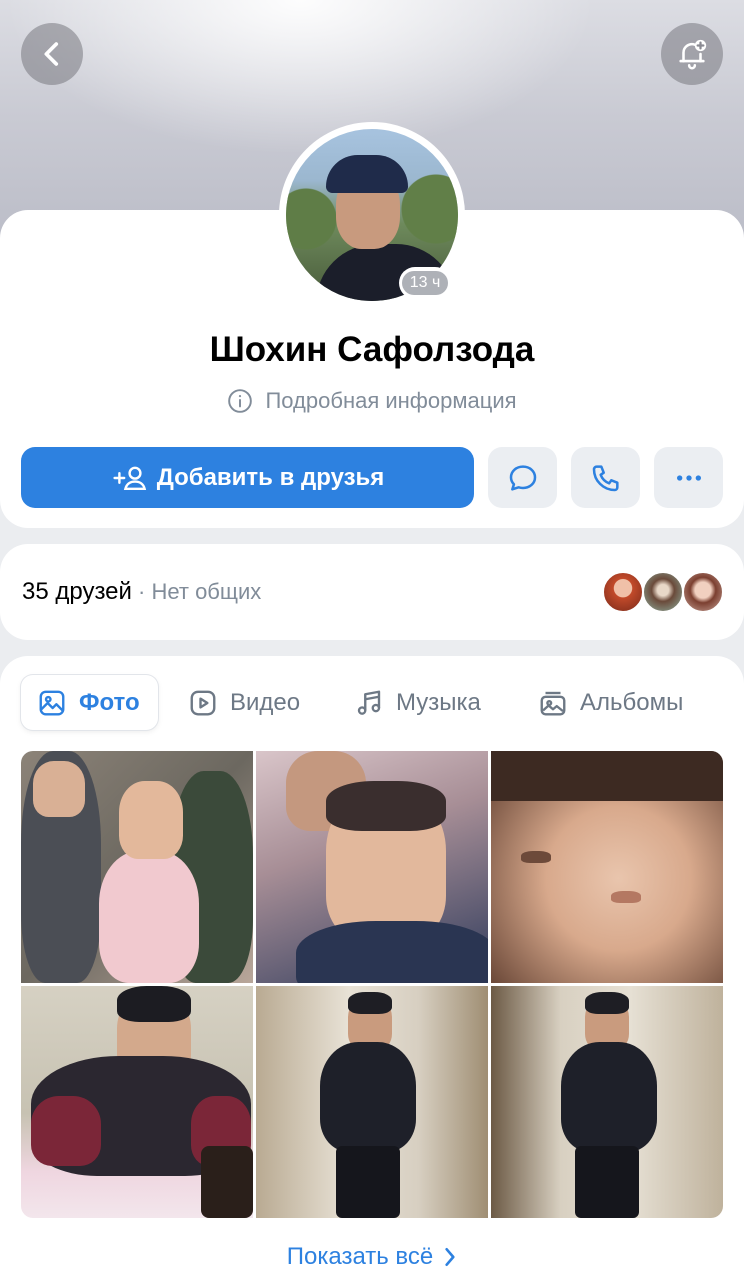 The image size is (744, 1280). I want to click on albums-icon, so click(553, 703).